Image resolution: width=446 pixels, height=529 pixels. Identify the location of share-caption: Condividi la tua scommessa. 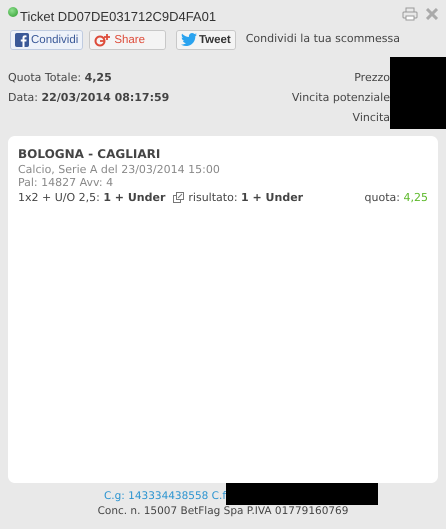
(323, 39).